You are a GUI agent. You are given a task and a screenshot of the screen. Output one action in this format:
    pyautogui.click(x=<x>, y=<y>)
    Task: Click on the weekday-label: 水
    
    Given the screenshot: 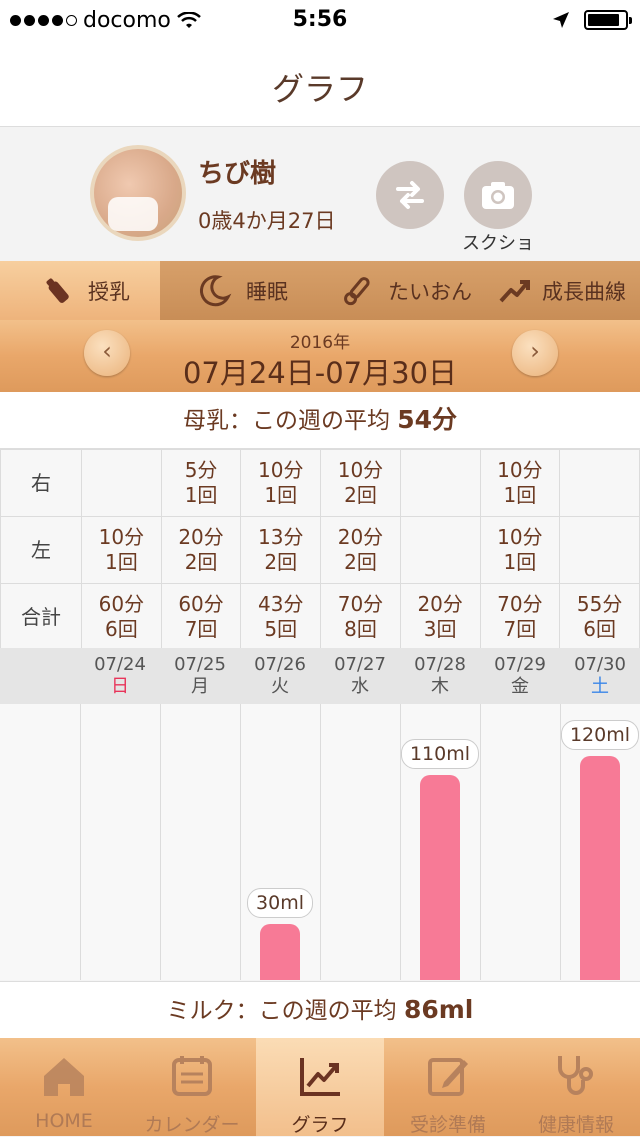 What is the action you would take?
    pyautogui.click(x=360, y=686)
    